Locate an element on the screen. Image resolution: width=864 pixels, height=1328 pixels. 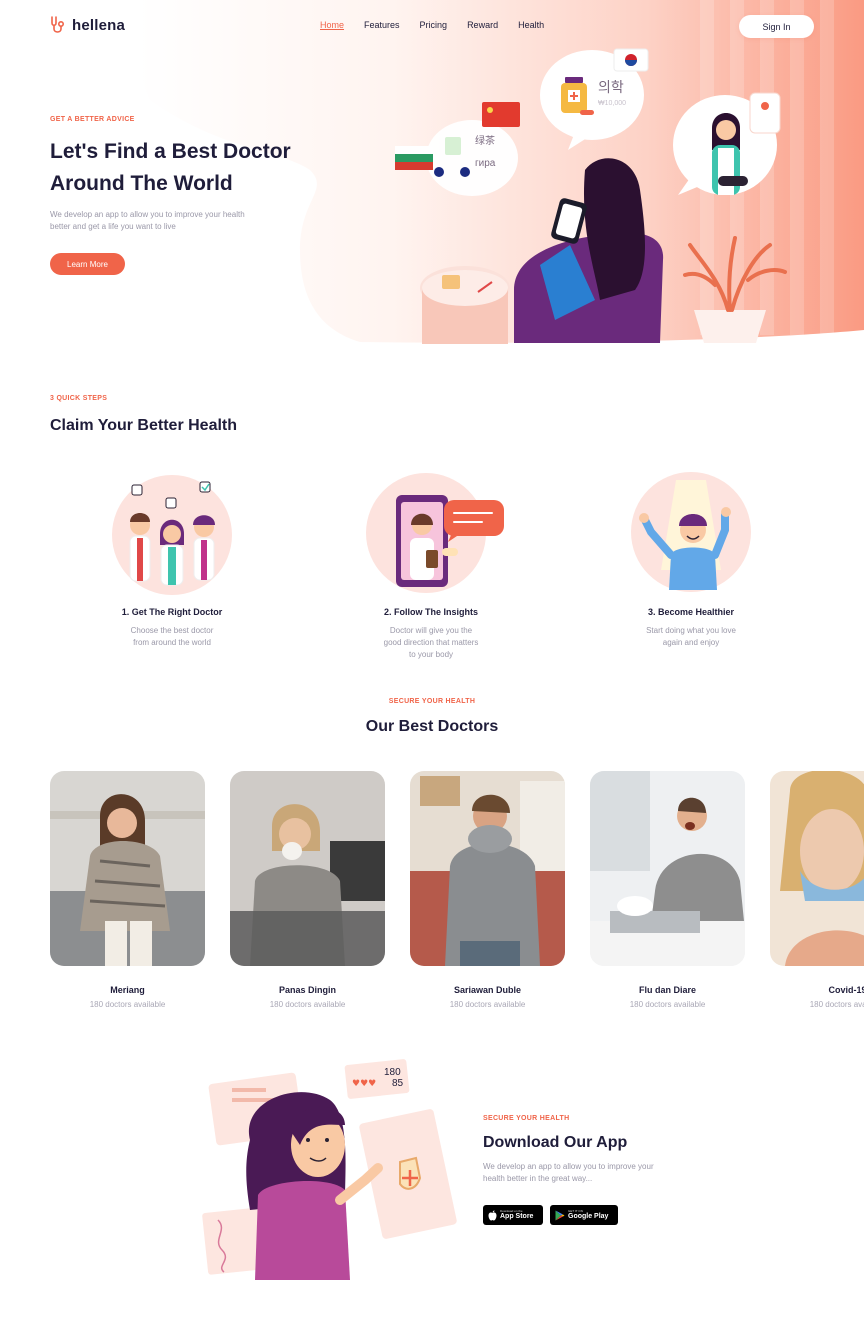
app-illustration: ♥♥♥ is located at coordinates (329, 1169).